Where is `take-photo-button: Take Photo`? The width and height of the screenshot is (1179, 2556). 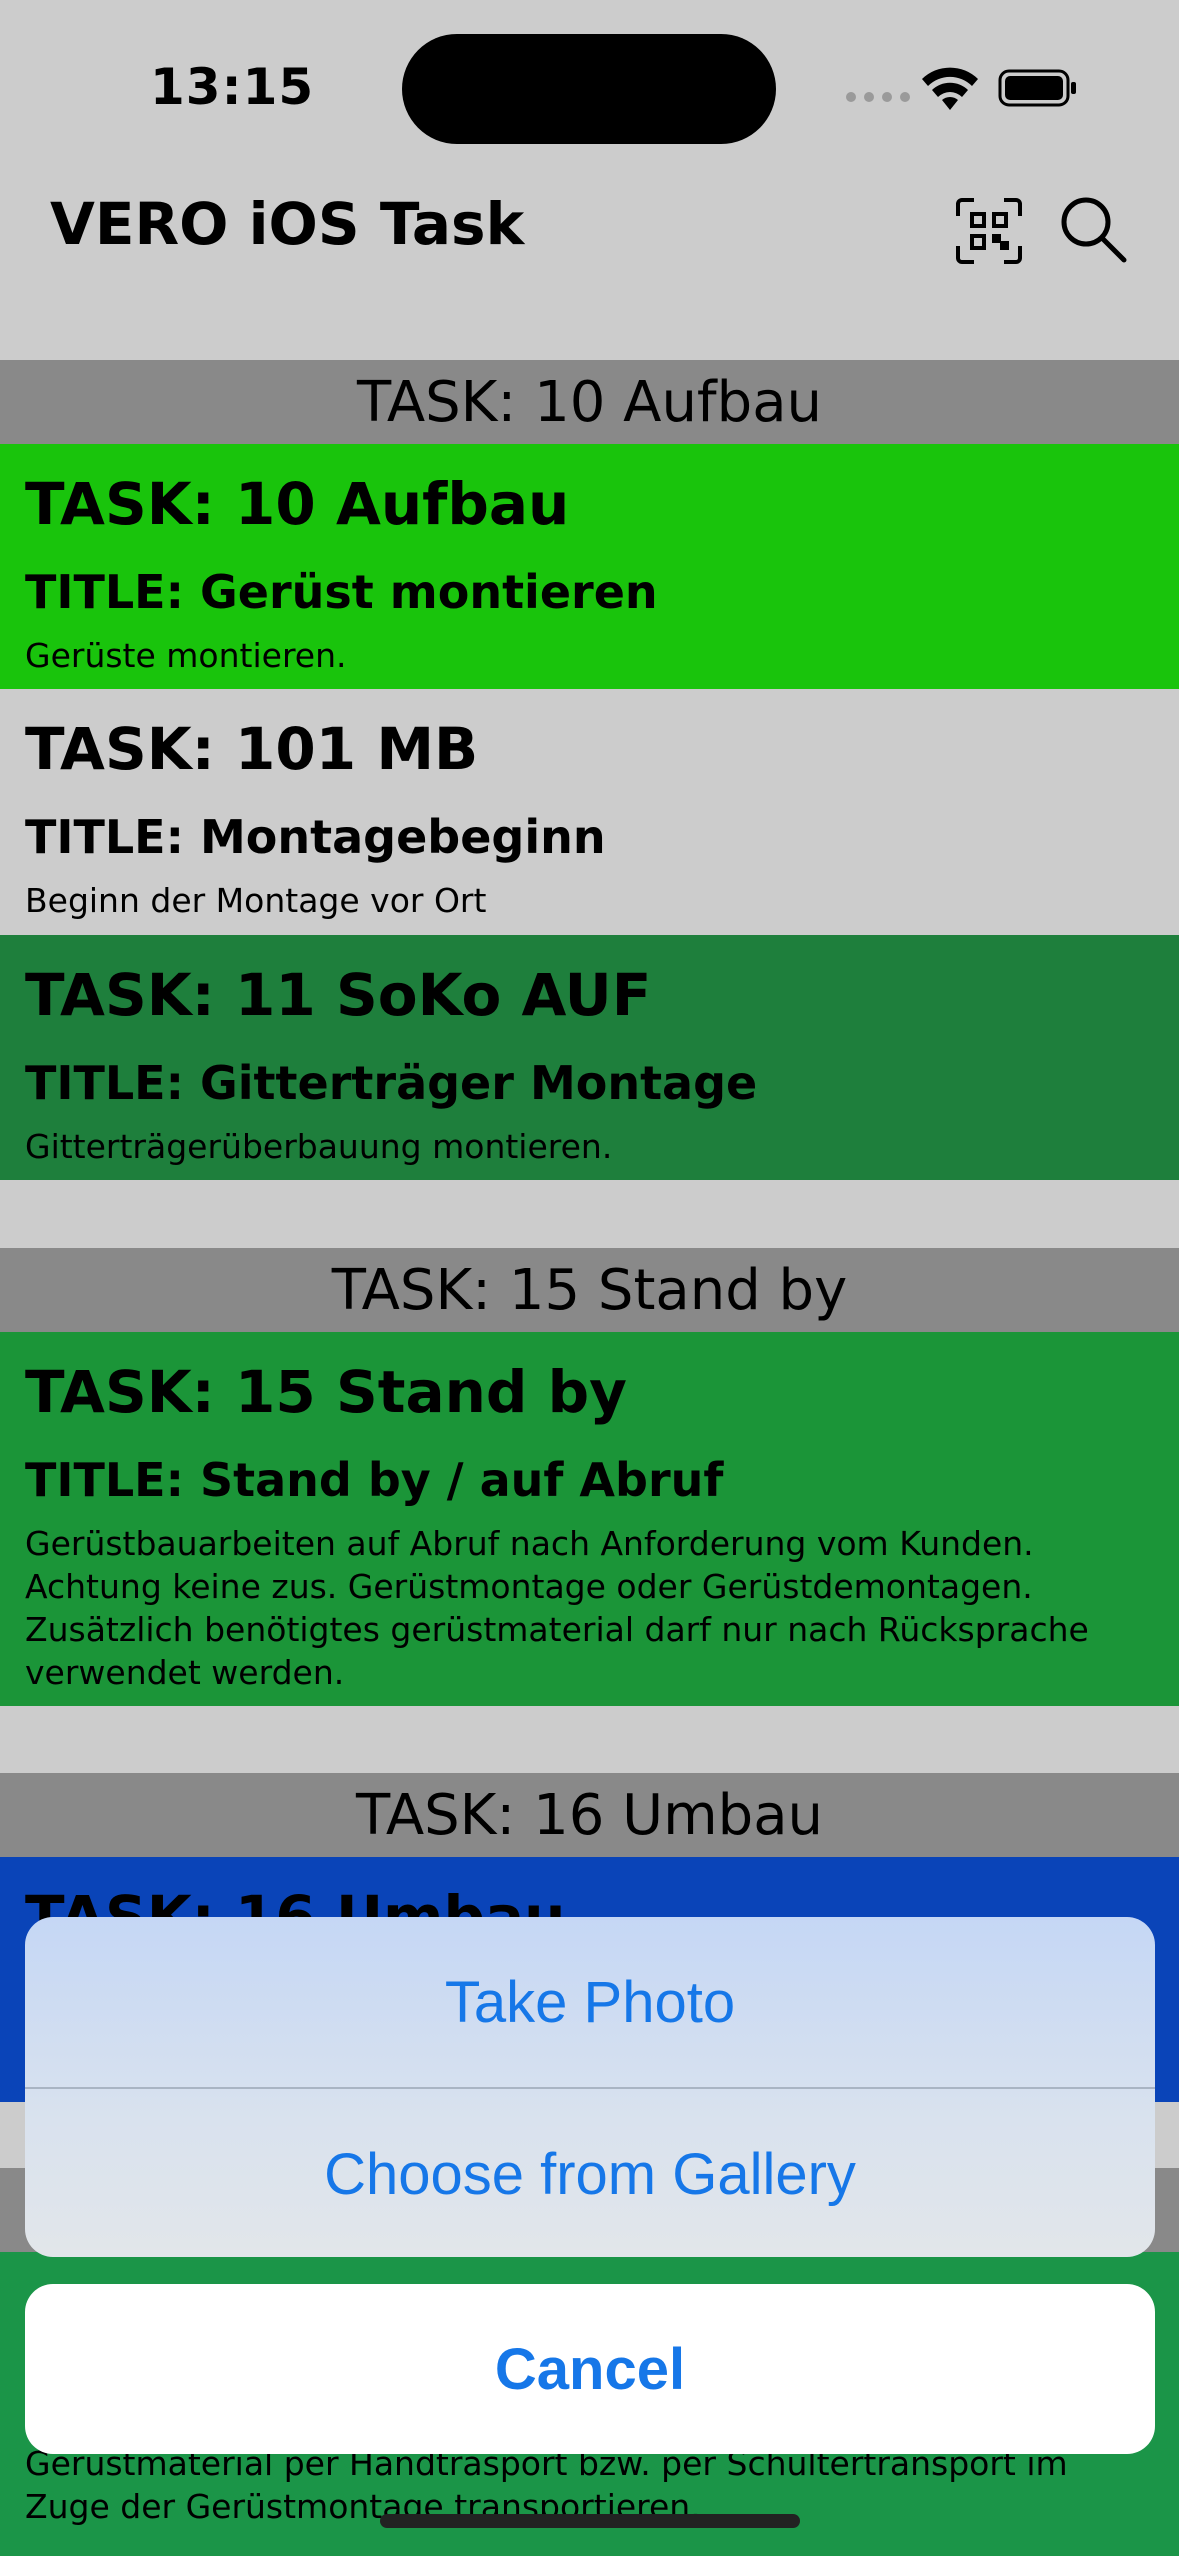 take-photo-button: Take Photo is located at coordinates (590, 2002).